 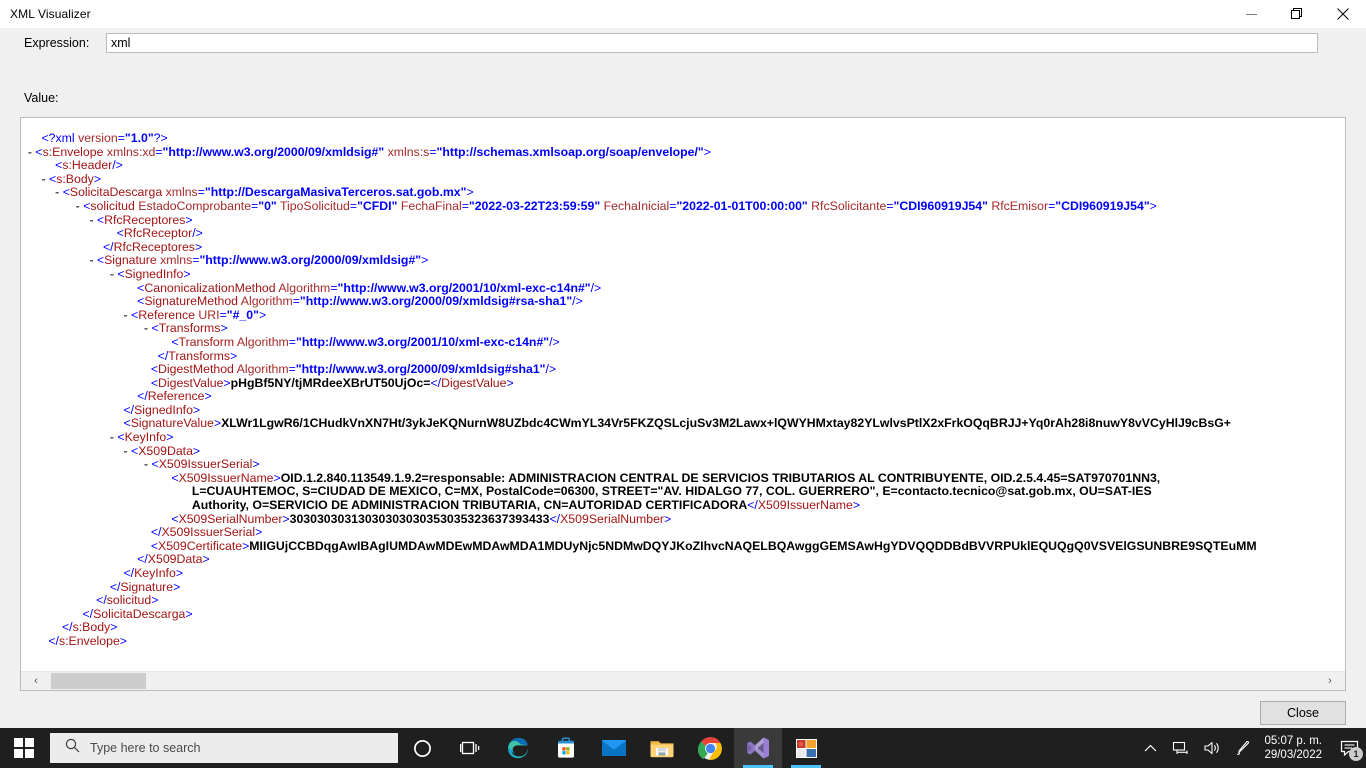 What do you see at coordinates (683, 14) in the screenshot?
I see `window-titlebar: XML Visualizer` at bounding box center [683, 14].